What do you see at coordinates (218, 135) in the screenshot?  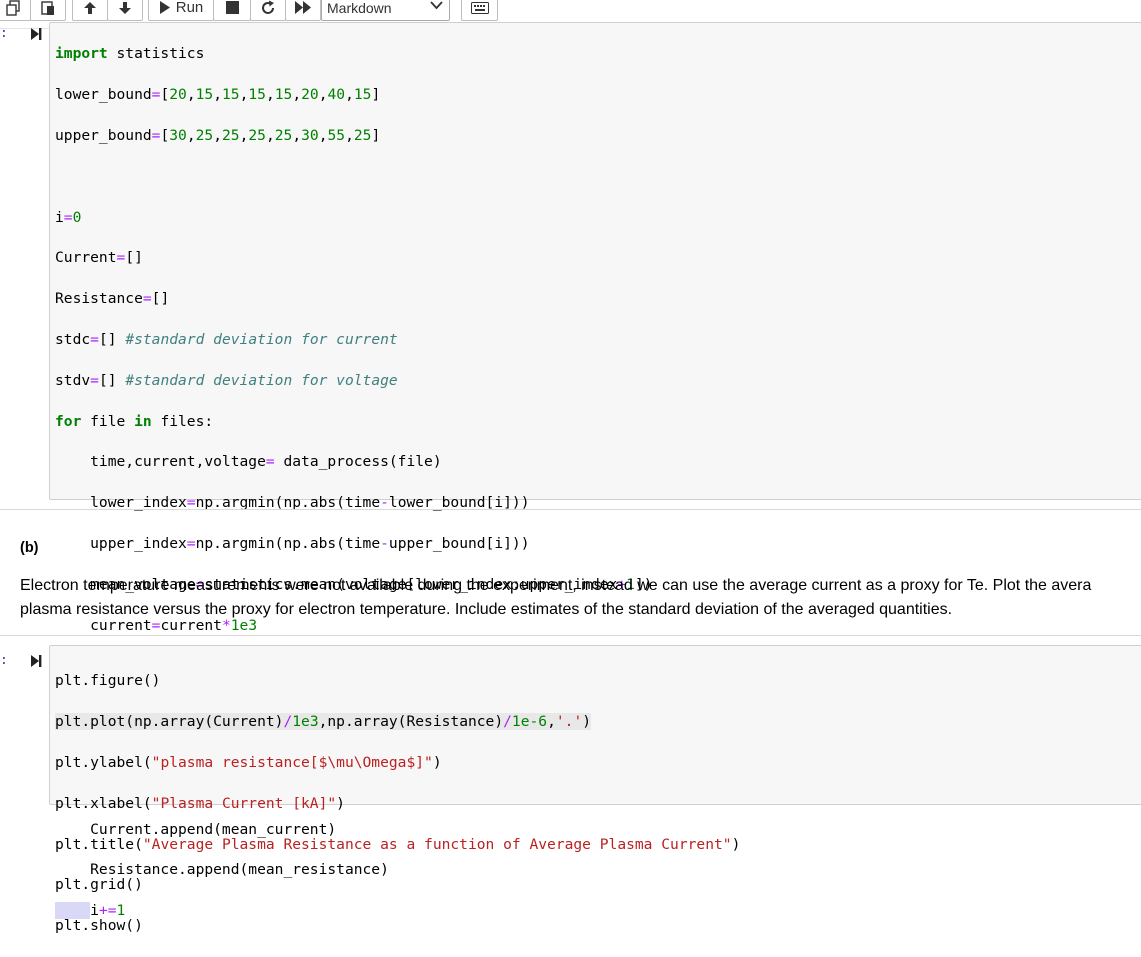 I see `code-line: upper_bound=[30,25,25,25,25,30,55,25]` at bounding box center [218, 135].